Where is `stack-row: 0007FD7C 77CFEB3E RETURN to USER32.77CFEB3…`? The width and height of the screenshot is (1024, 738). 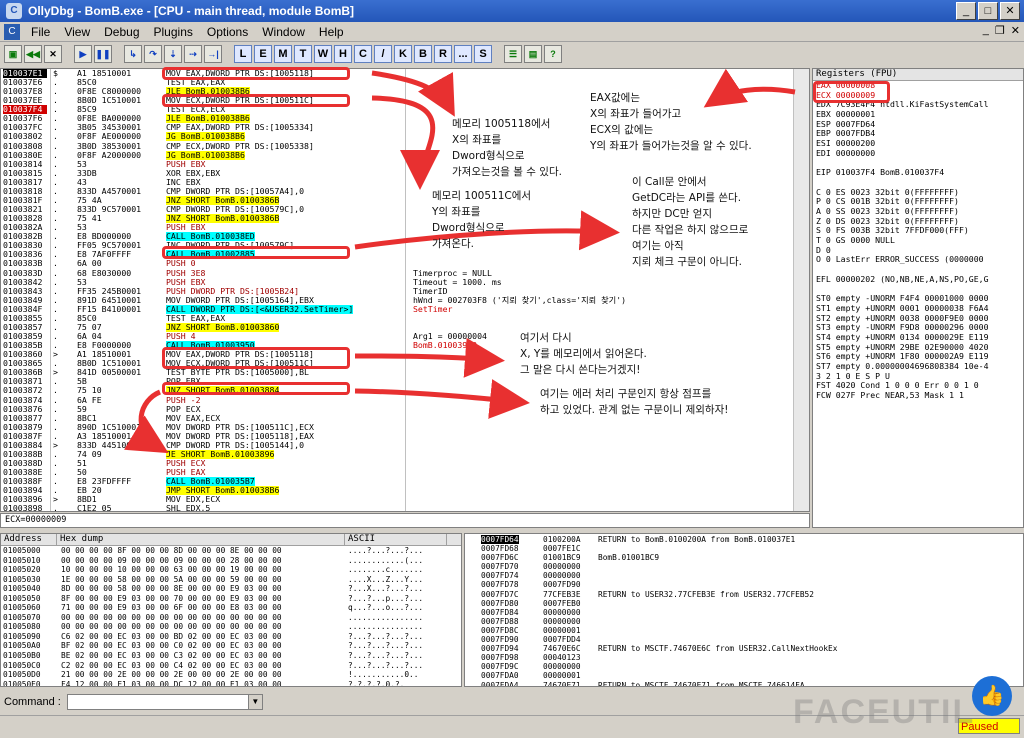 stack-row: 0007FD7C 77CFEB3E RETURN to USER32.77CFEB3… is located at coordinates (744, 594).